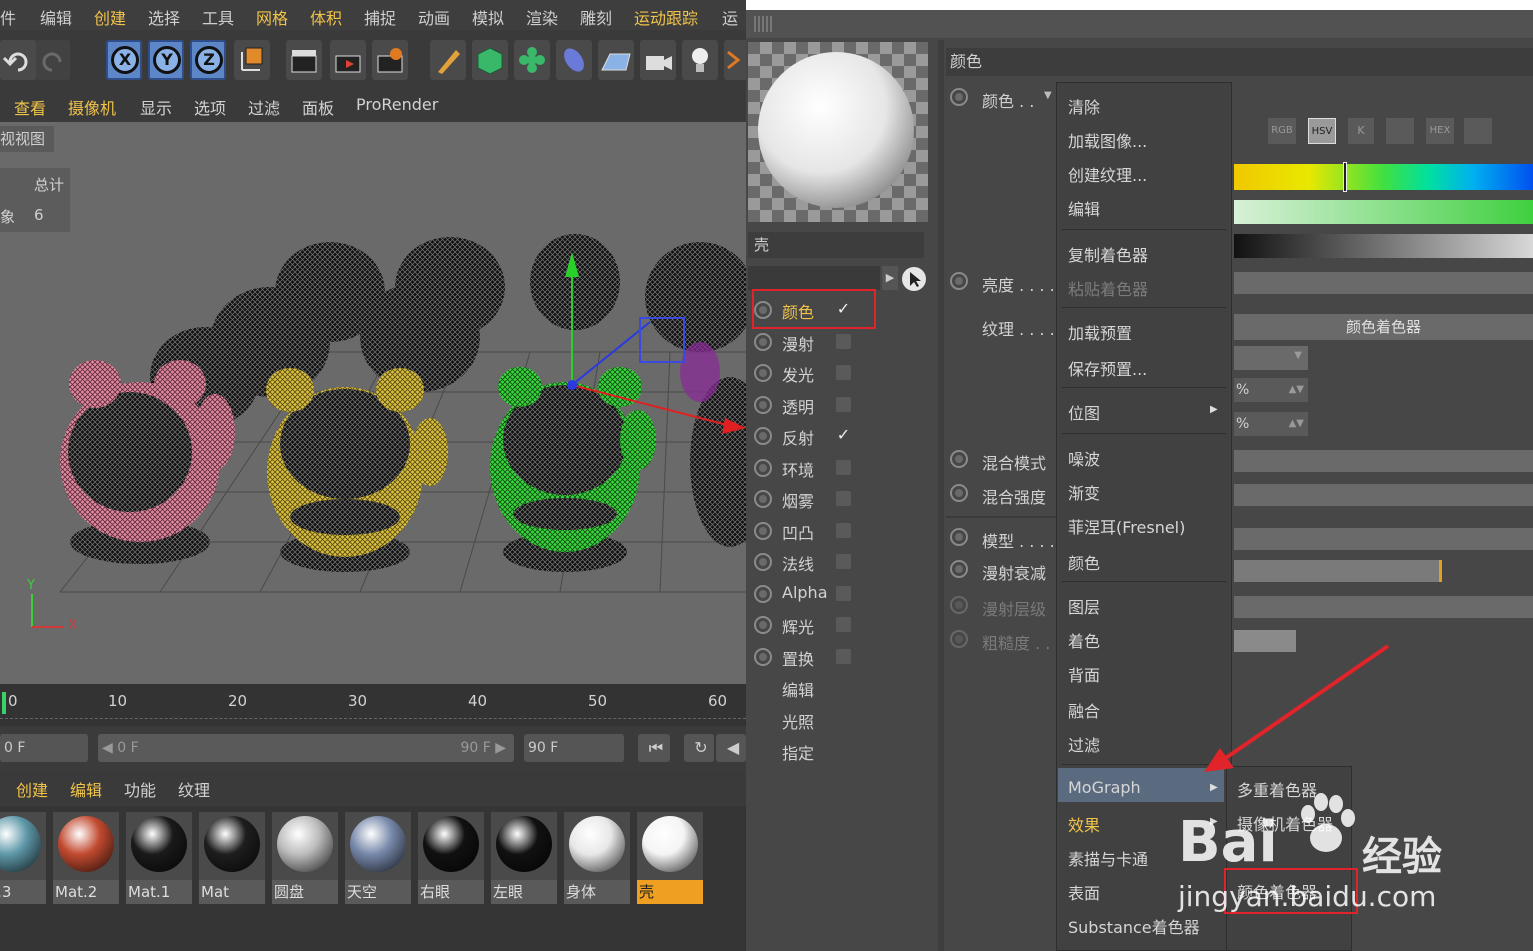 This screenshot has width=1533, height=951. Describe the element at coordinates (86, 789) in the screenshot. I see `mat-menu-edit: 编辑` at that location.